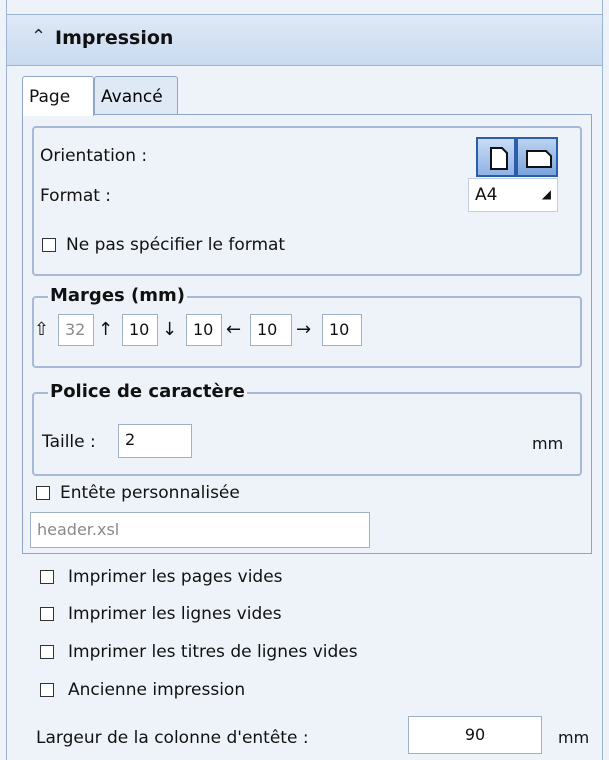  Describe the element at coordinates (49, 245) in the screenshot. I see `no-format-checkbox` at that location.